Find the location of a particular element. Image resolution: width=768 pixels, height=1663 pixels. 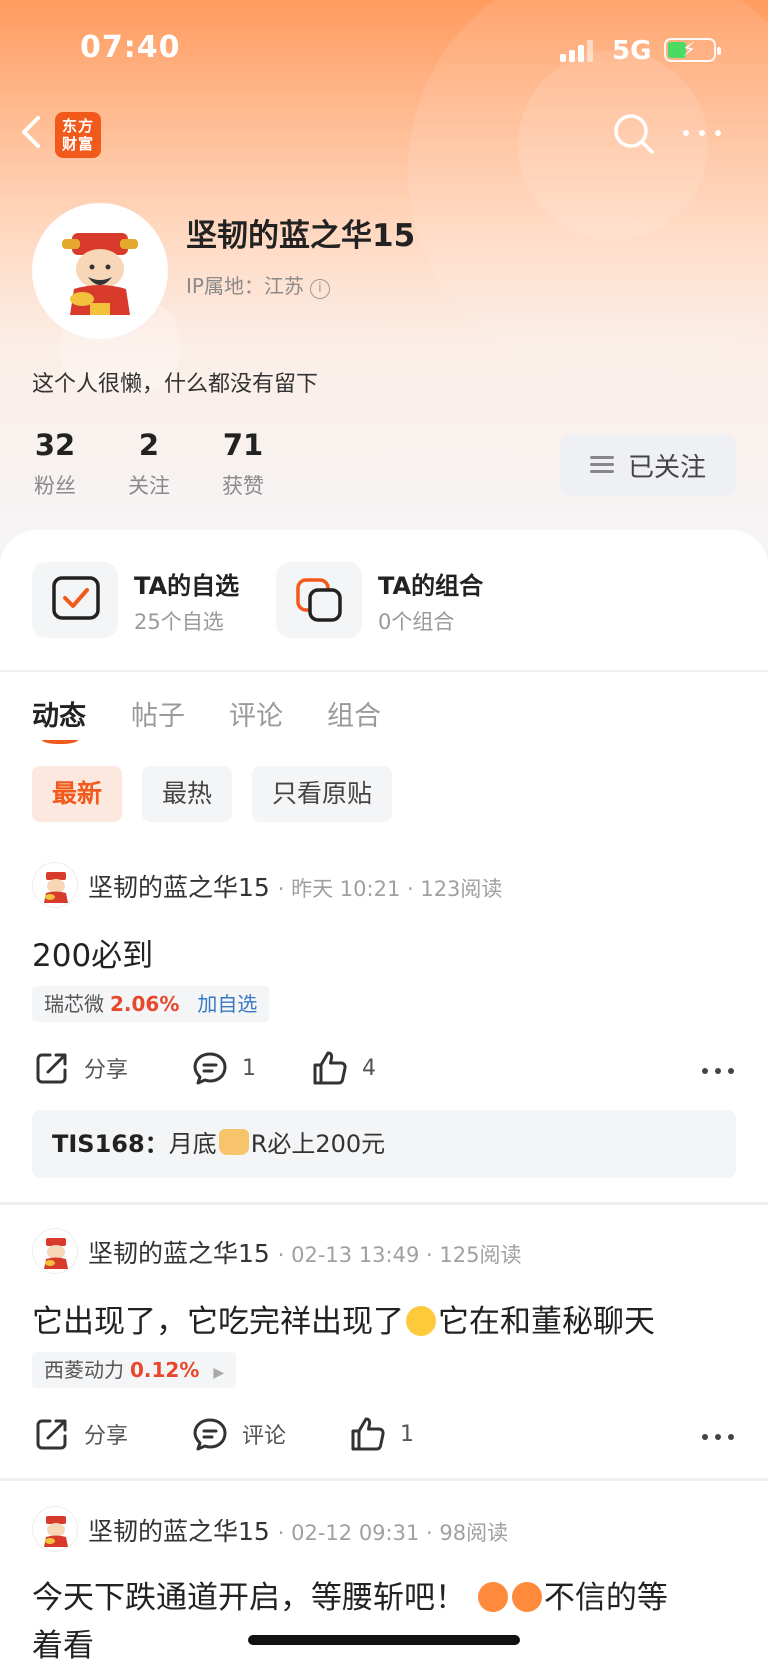

post-text-start: 它出现了，它吃完祥出现了 is located at coordinates (218, 1322).